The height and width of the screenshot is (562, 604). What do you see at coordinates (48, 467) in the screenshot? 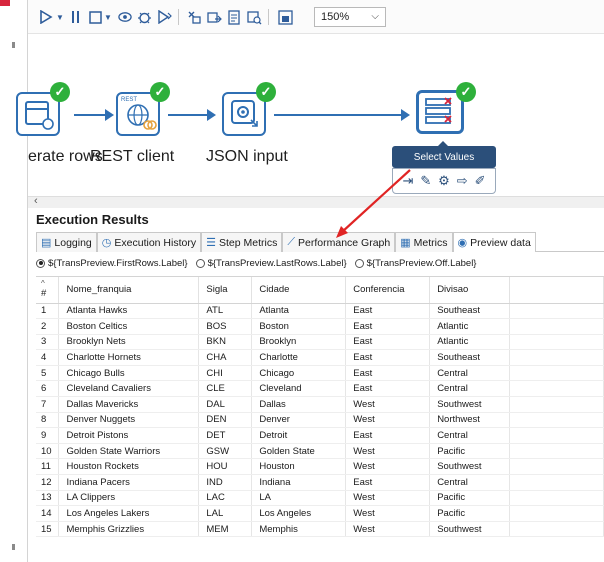
I see `row-number-cell: 11` at bounding box center [48, 467].